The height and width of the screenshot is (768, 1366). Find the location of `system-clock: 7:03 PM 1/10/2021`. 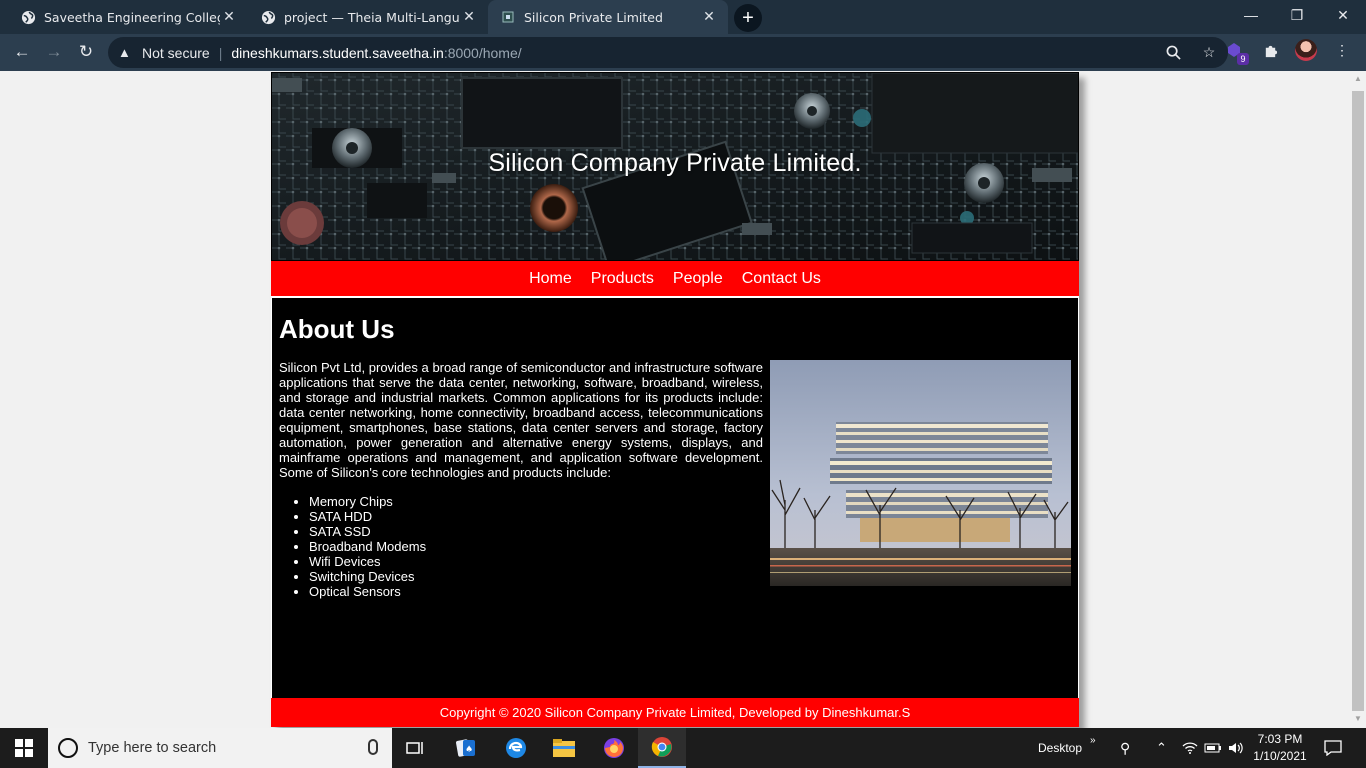

system-clock: 7:03 PM 1/10/2021 is located at coordinates (1280, 748).